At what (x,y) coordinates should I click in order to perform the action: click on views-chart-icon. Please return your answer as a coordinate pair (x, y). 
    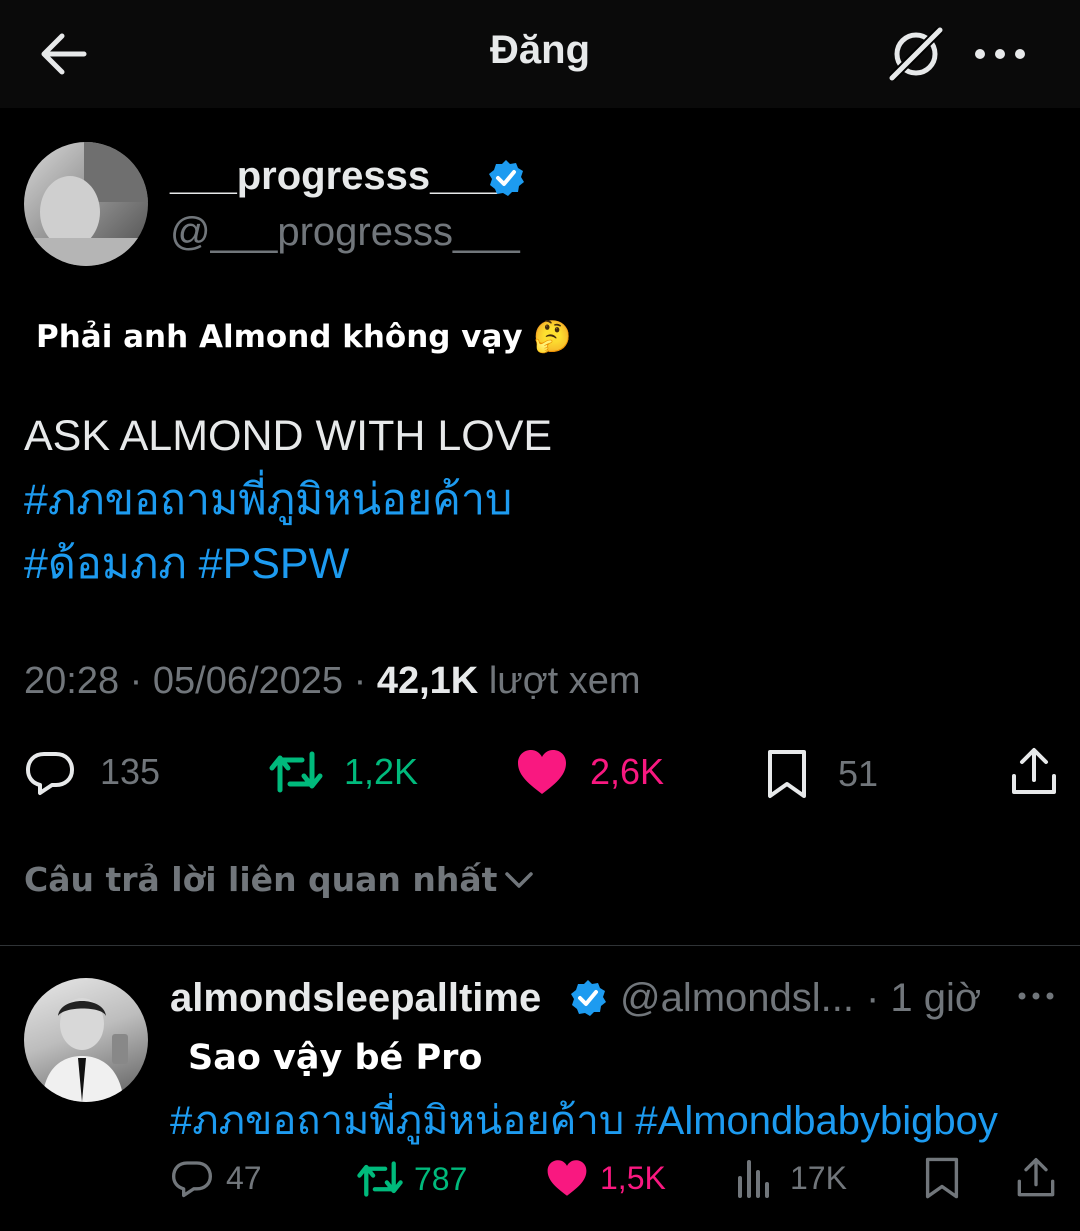
    Looking at the image, I should click on (753, 1179).